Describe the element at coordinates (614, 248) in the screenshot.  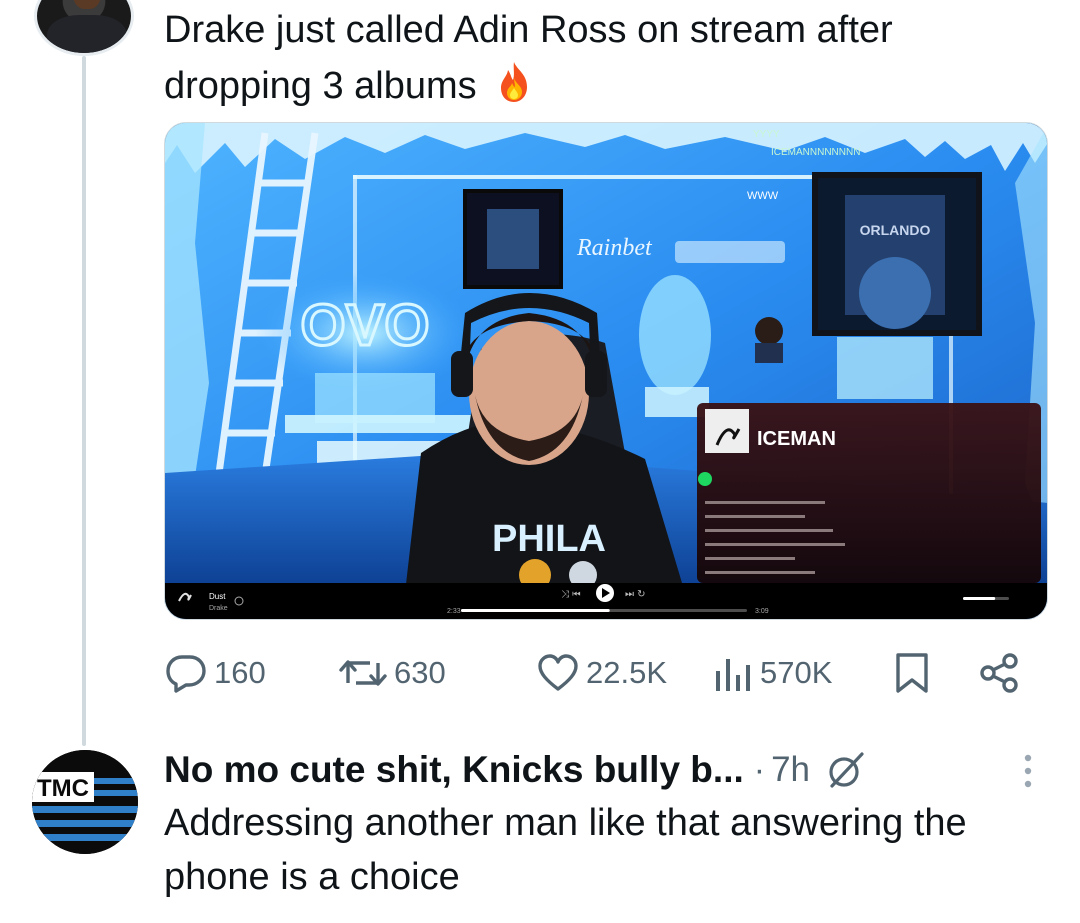
I see `sponsor-logo: Rainbet` at that location.